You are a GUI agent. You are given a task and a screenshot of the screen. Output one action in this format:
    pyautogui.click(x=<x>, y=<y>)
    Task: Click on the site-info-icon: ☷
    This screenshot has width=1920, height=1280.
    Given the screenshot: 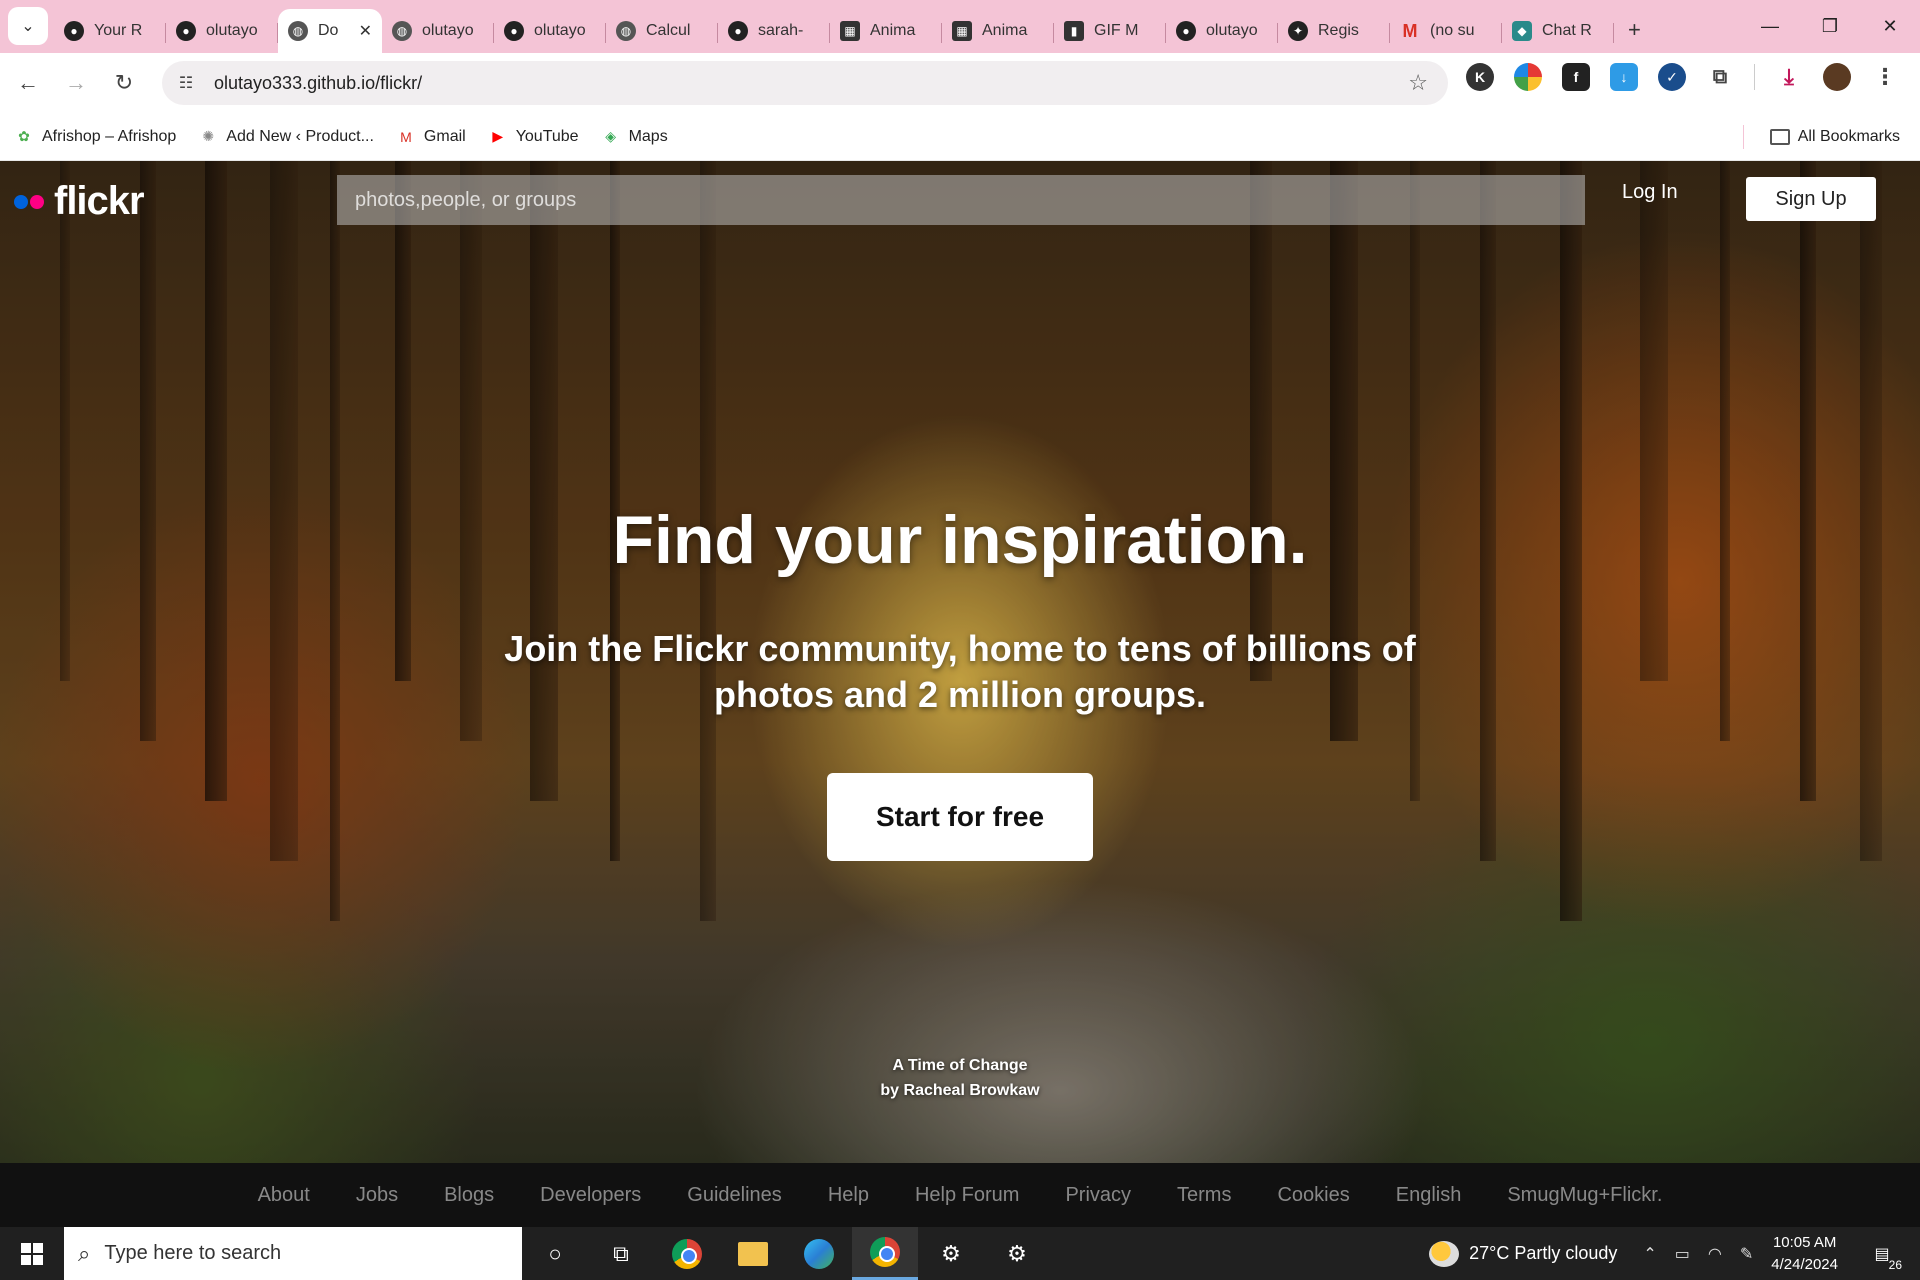 What is the action you would take?
    pyautogui.click(x=186, y=83)
    